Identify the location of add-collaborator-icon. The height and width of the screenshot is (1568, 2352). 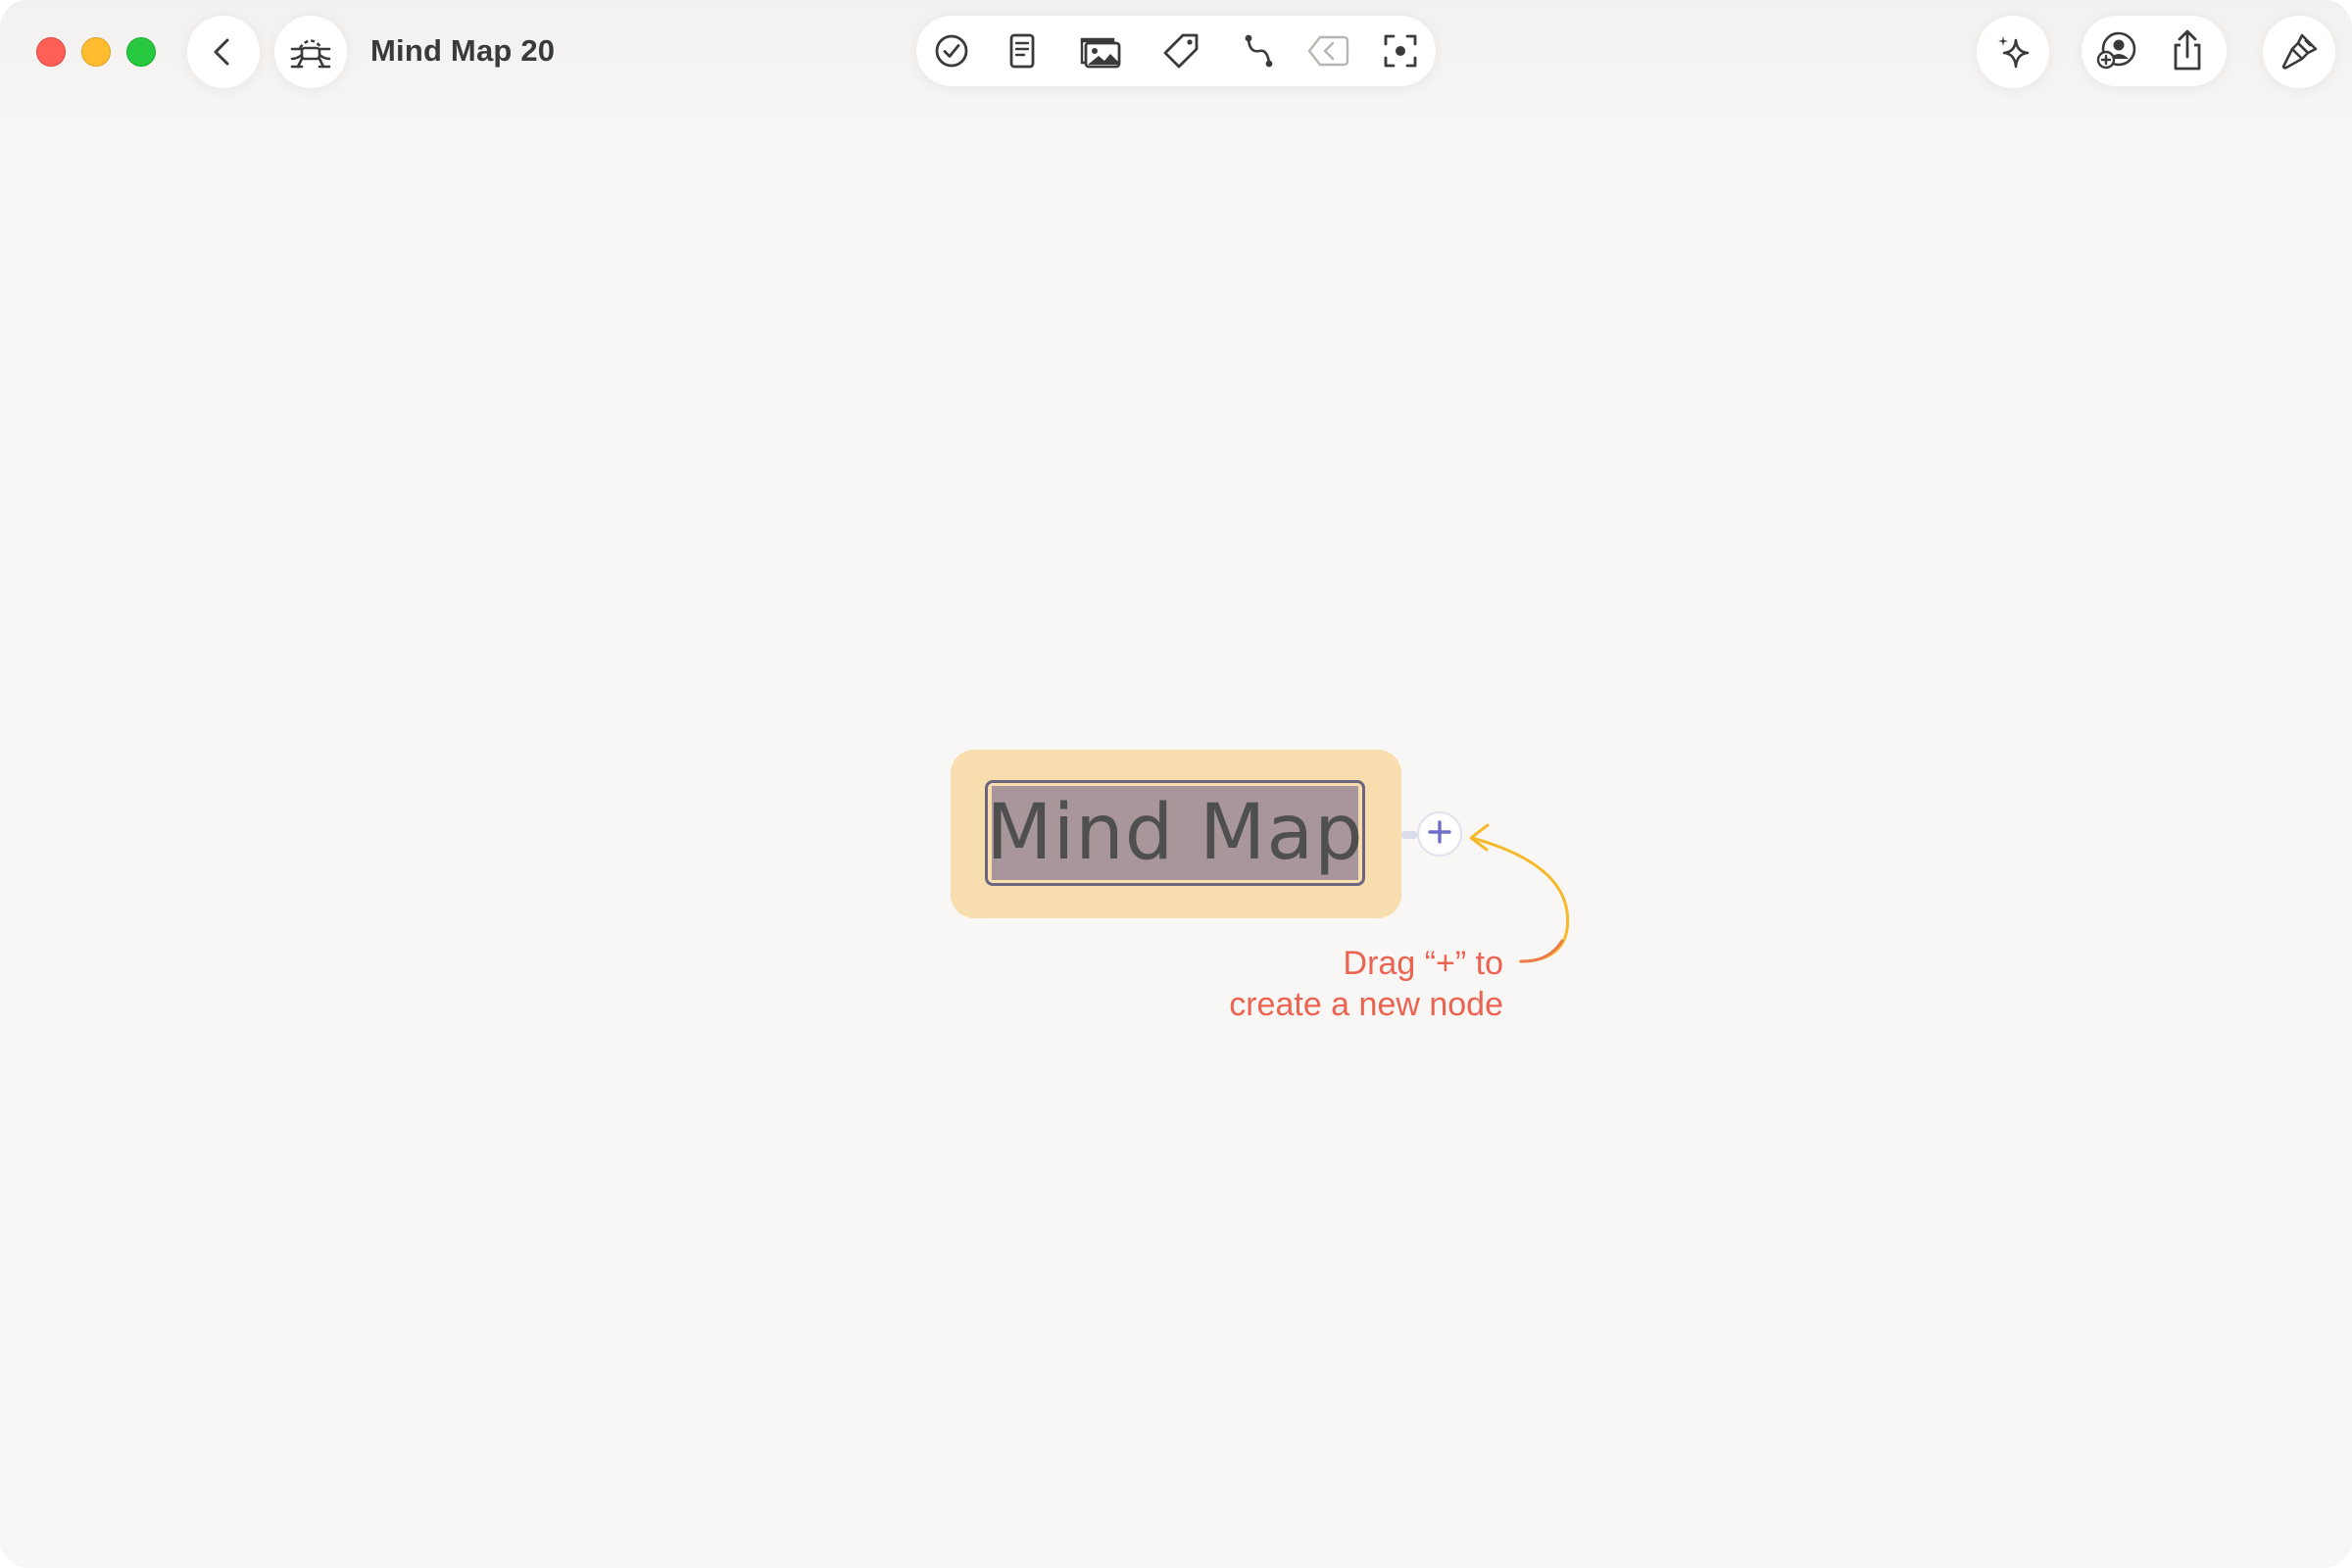
(2116, 51).